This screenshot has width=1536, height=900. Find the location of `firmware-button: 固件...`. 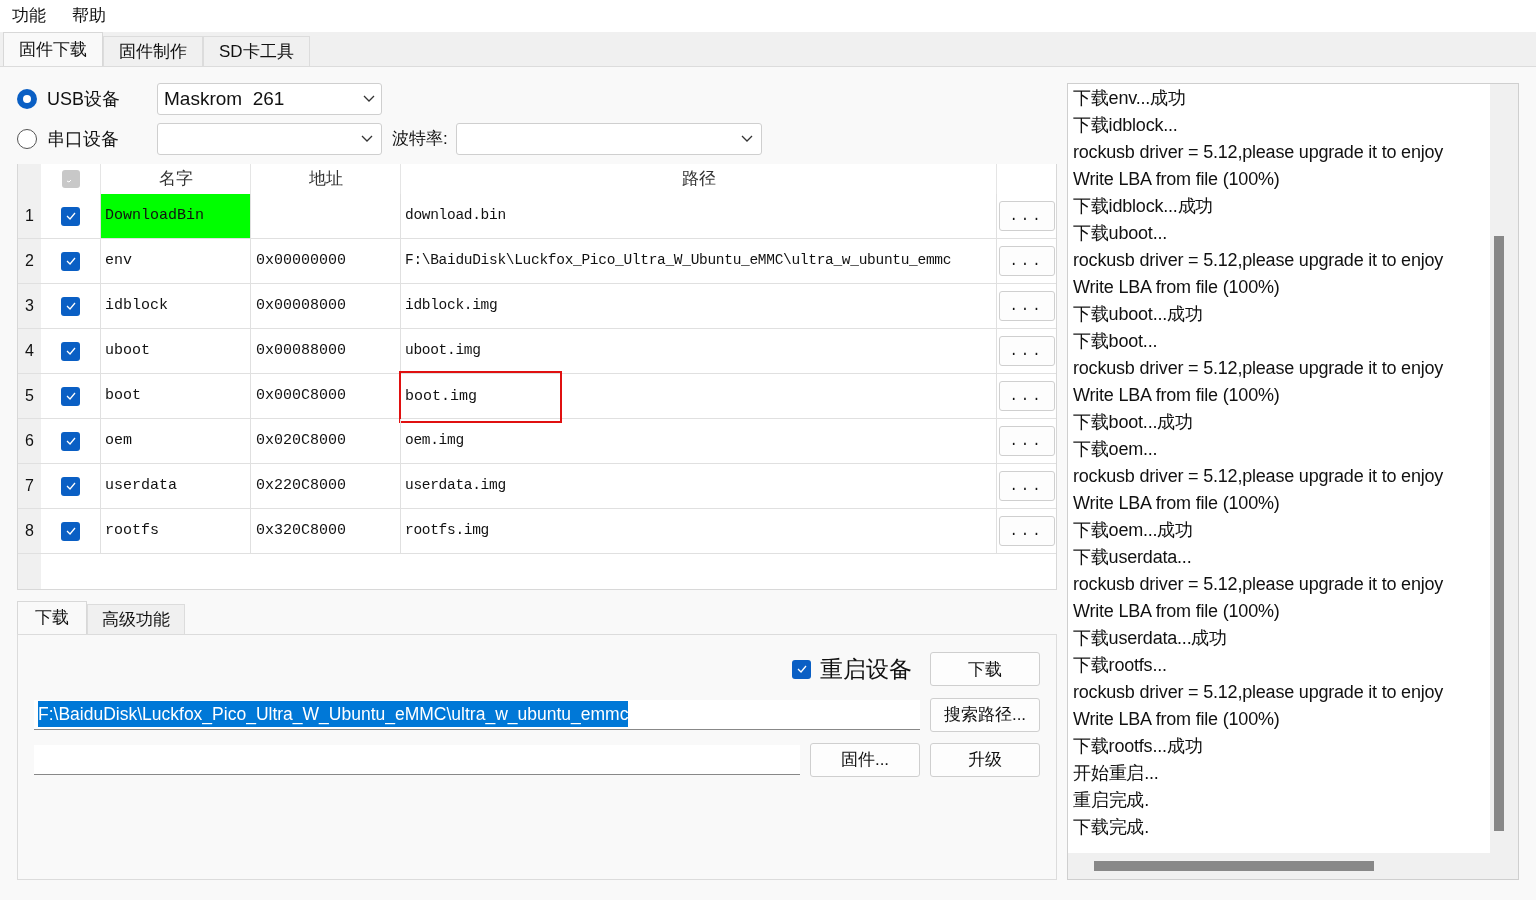

firmware-button: 固件... is located at coordinates (865, 759).